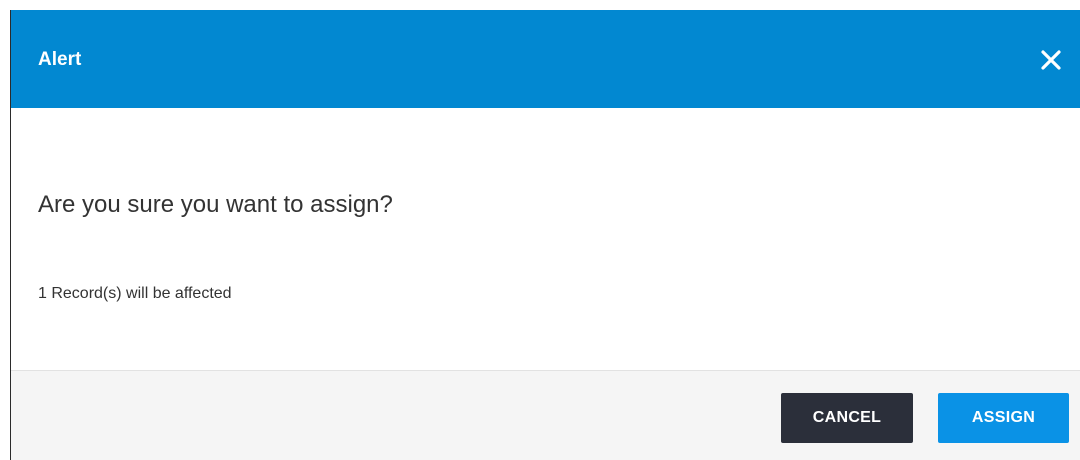 The width and height of the screenshot is (1080, 460). What do you see at coordinates (847, 418) in the screenshot?
I see `cancel-button: CANCEL` at bounding box center [847, 418].